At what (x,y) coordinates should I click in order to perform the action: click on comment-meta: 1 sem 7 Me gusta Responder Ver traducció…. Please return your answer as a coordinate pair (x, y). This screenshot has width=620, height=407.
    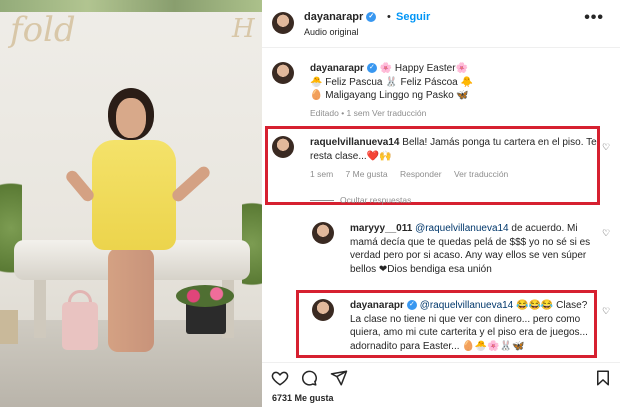
    Looking at the image, I should click on (414, 174).